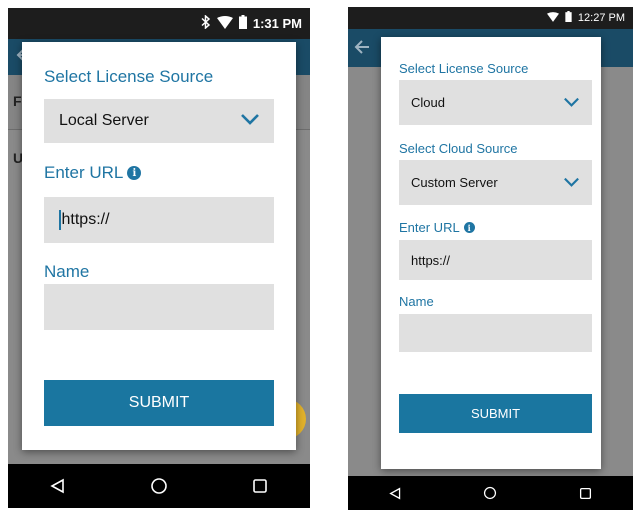 This screenshot has width=635, height=512. I want to click on status-time: 1:31 PM, so click(277, 23).